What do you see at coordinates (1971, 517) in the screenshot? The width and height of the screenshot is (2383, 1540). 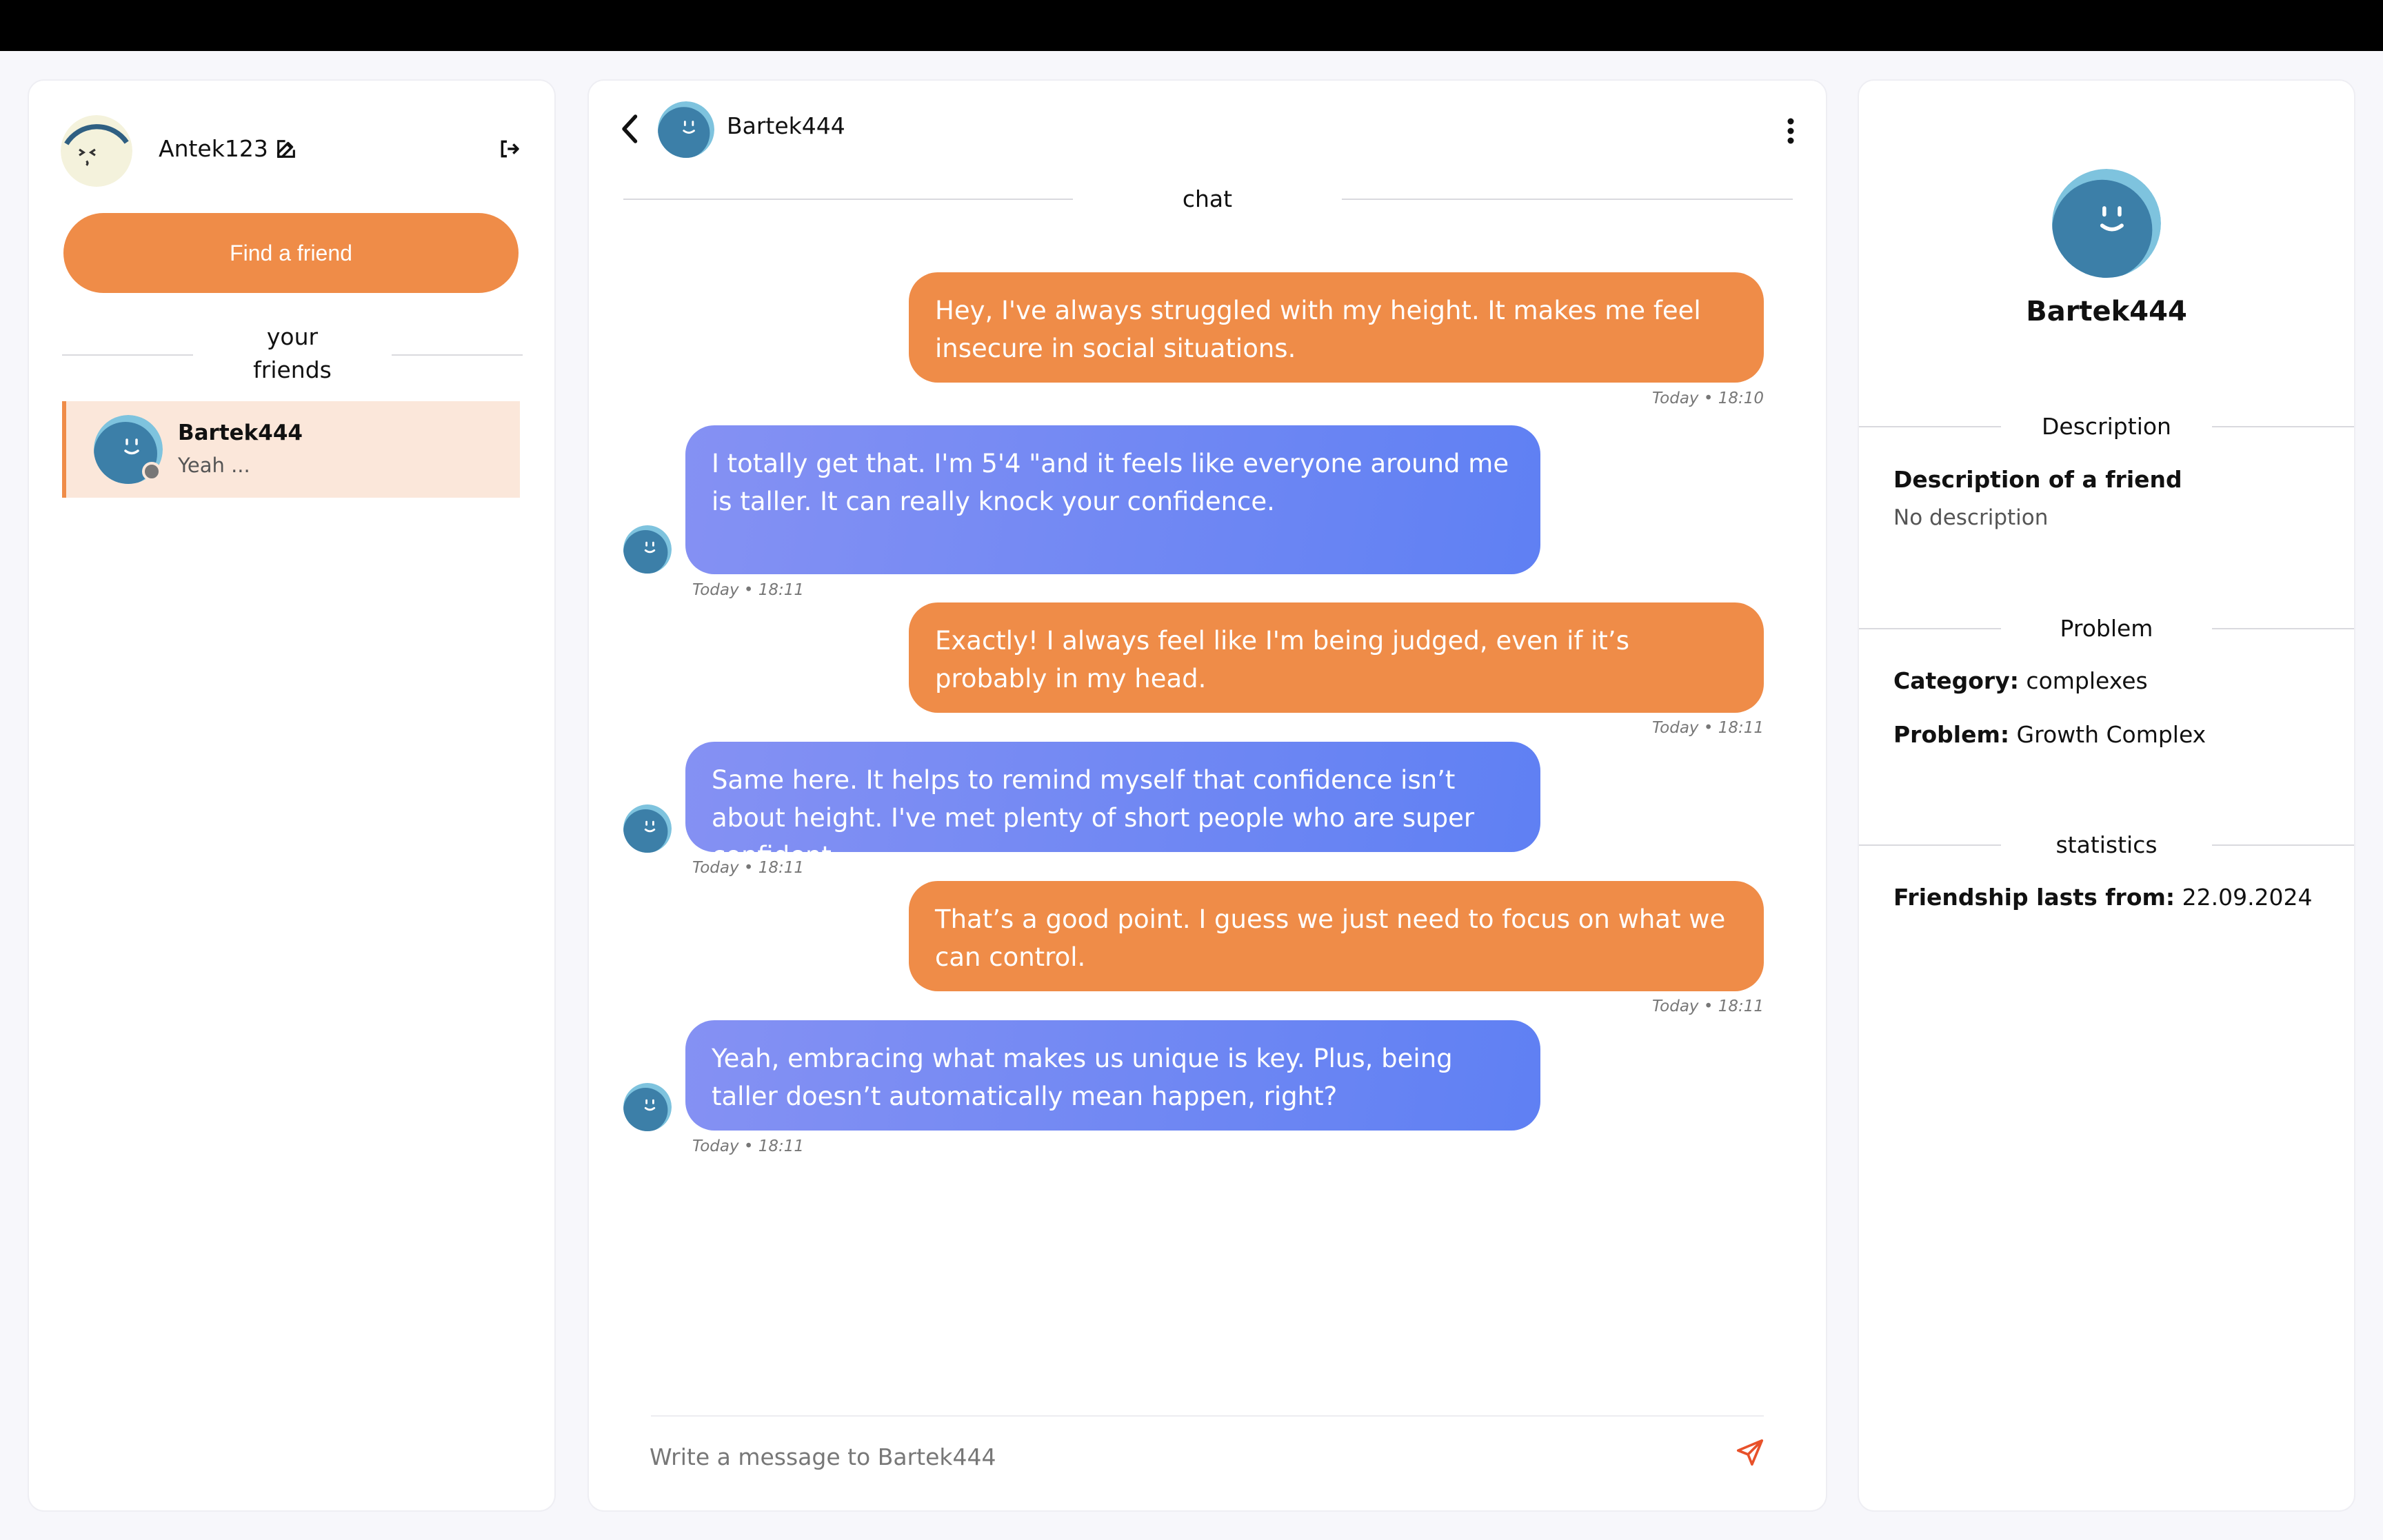 I see `description-value: No description` at bounding box center [1971, 517].